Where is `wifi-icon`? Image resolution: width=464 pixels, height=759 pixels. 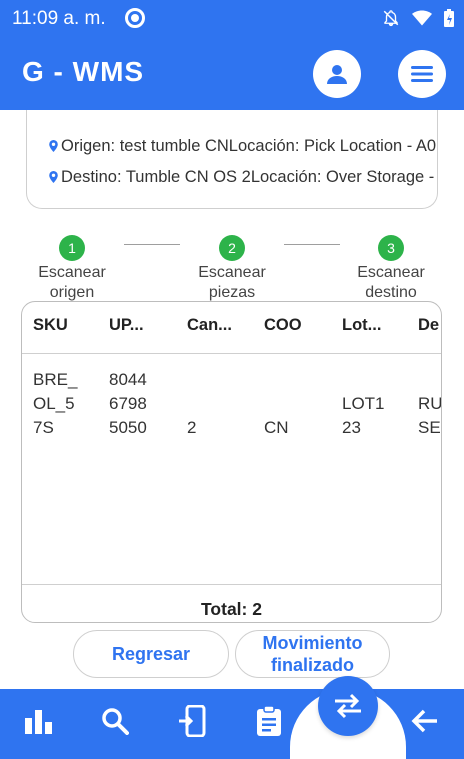
wifi-icon is located at coordinates (422, 18).